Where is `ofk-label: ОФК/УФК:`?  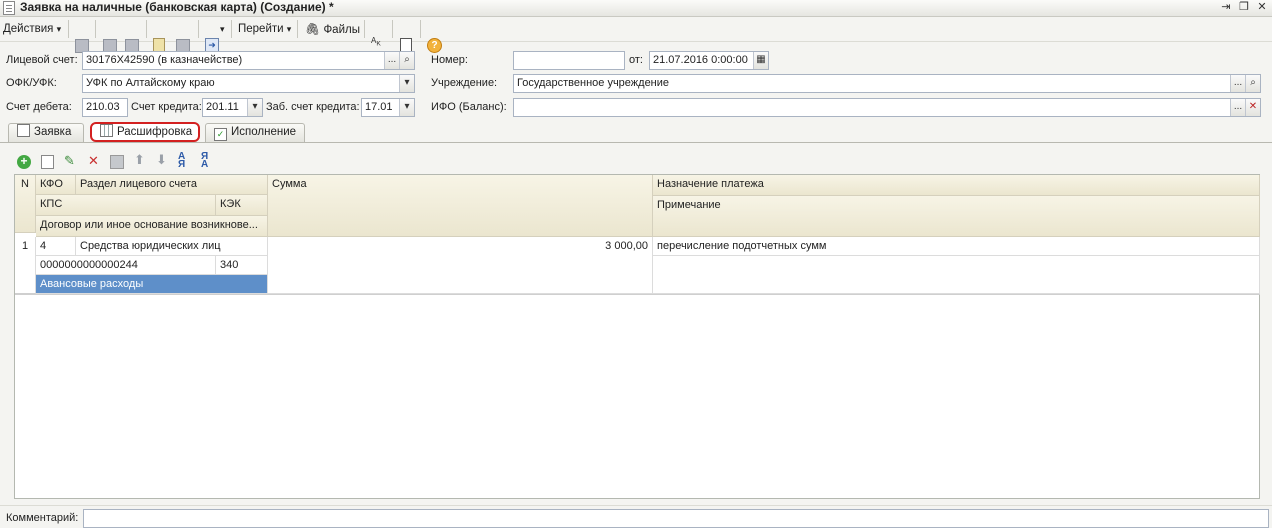 ofk-label: ОФК/УФК: is located at coordinates (31, 83).